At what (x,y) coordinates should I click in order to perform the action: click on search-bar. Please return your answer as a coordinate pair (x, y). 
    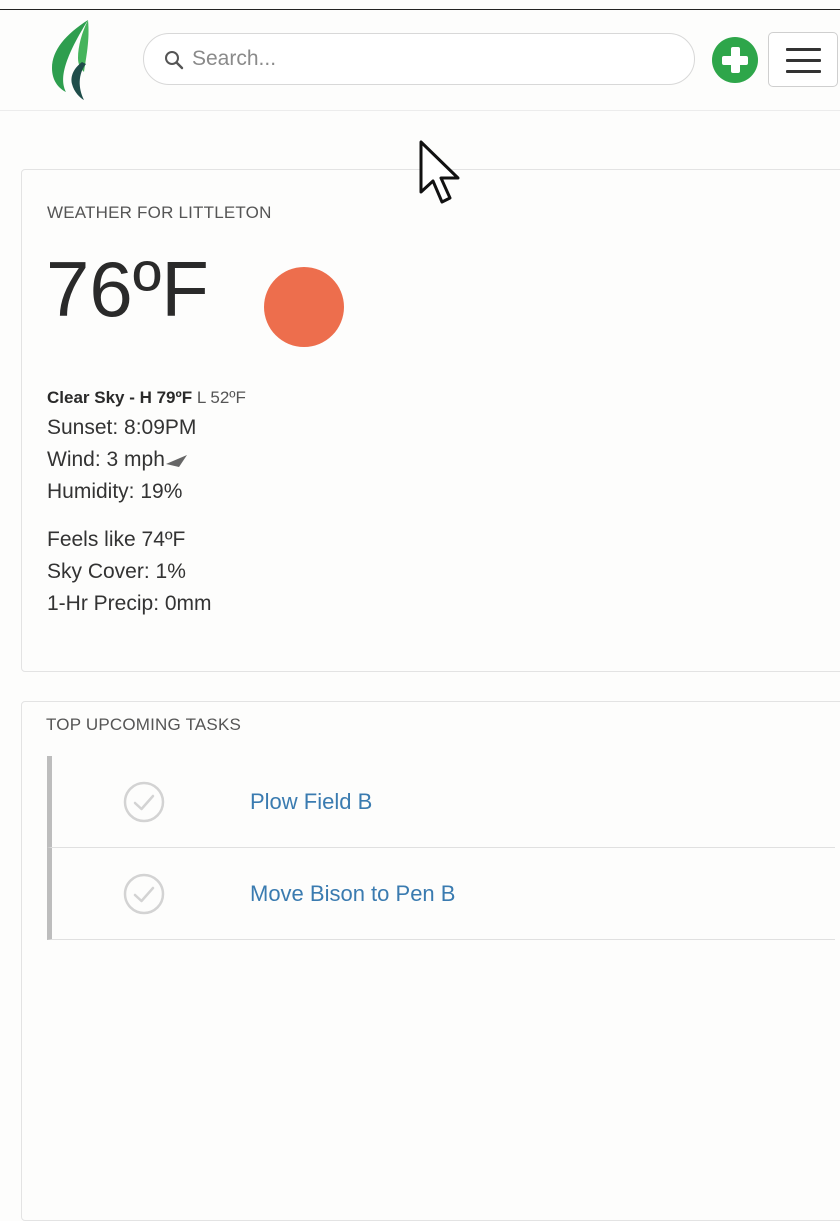
    Looking at the image, I should click on (419, 59).